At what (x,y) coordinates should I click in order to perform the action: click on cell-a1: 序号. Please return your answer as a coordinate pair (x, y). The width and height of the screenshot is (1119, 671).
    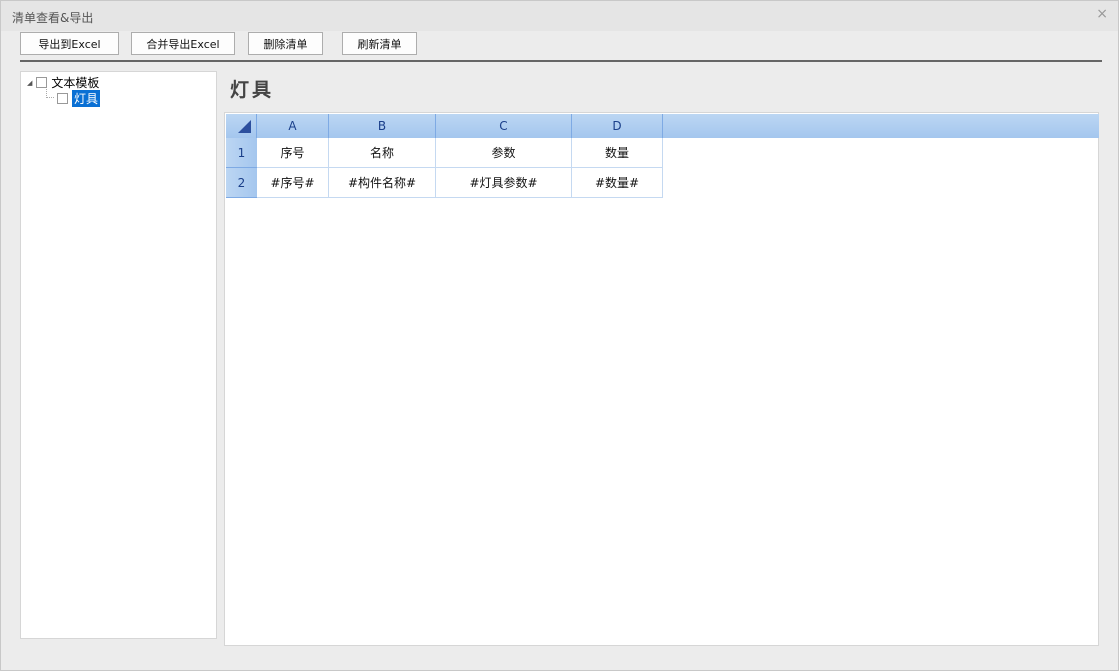
    Looking at the image, I should click on (293, 153).